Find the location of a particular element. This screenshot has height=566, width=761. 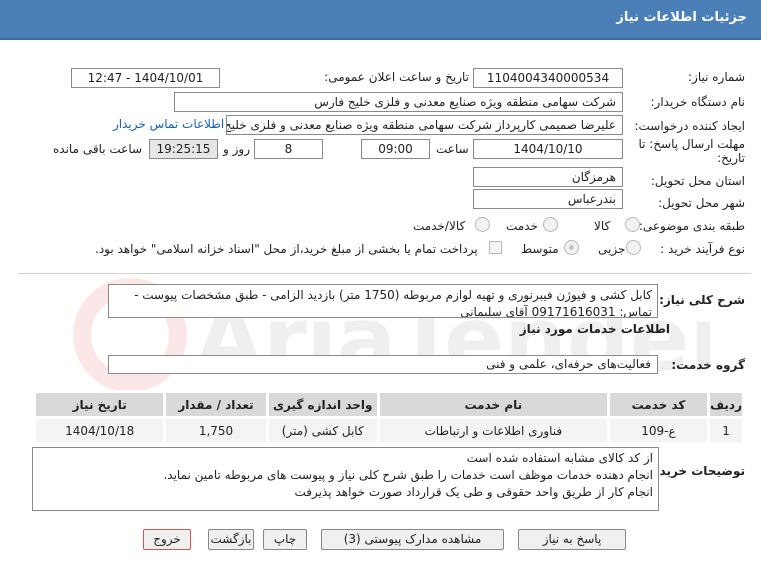

announce-label: تاریخ و ساعت اعلان عمومی: is located at coordinates (396, 77).